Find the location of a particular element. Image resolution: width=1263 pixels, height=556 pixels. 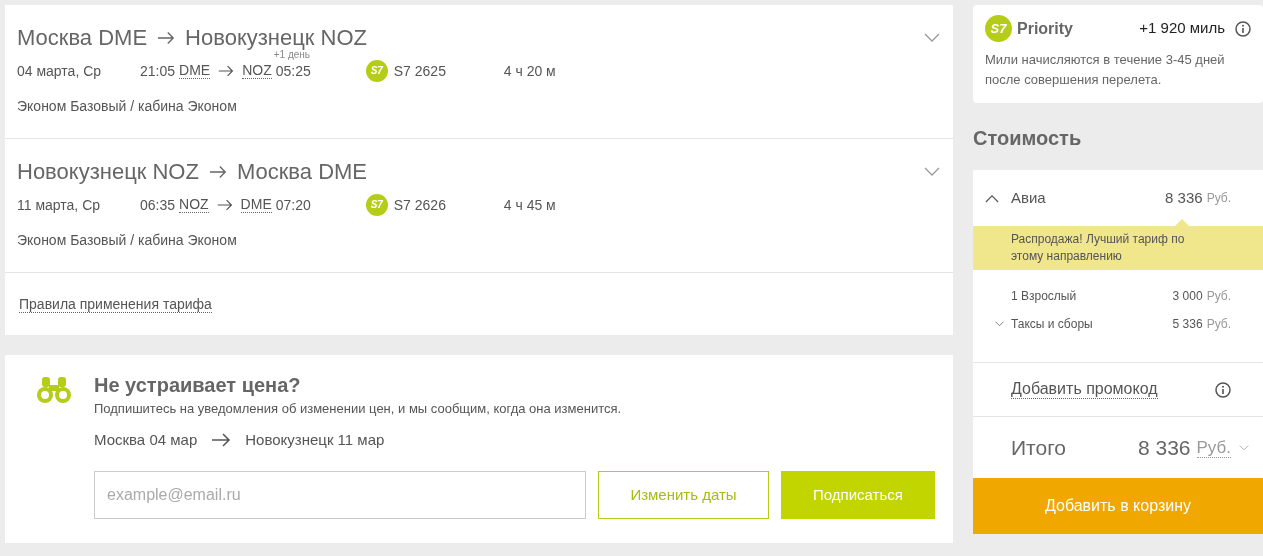

cost-title: Стоимость is located at coordinates (1028, 138).